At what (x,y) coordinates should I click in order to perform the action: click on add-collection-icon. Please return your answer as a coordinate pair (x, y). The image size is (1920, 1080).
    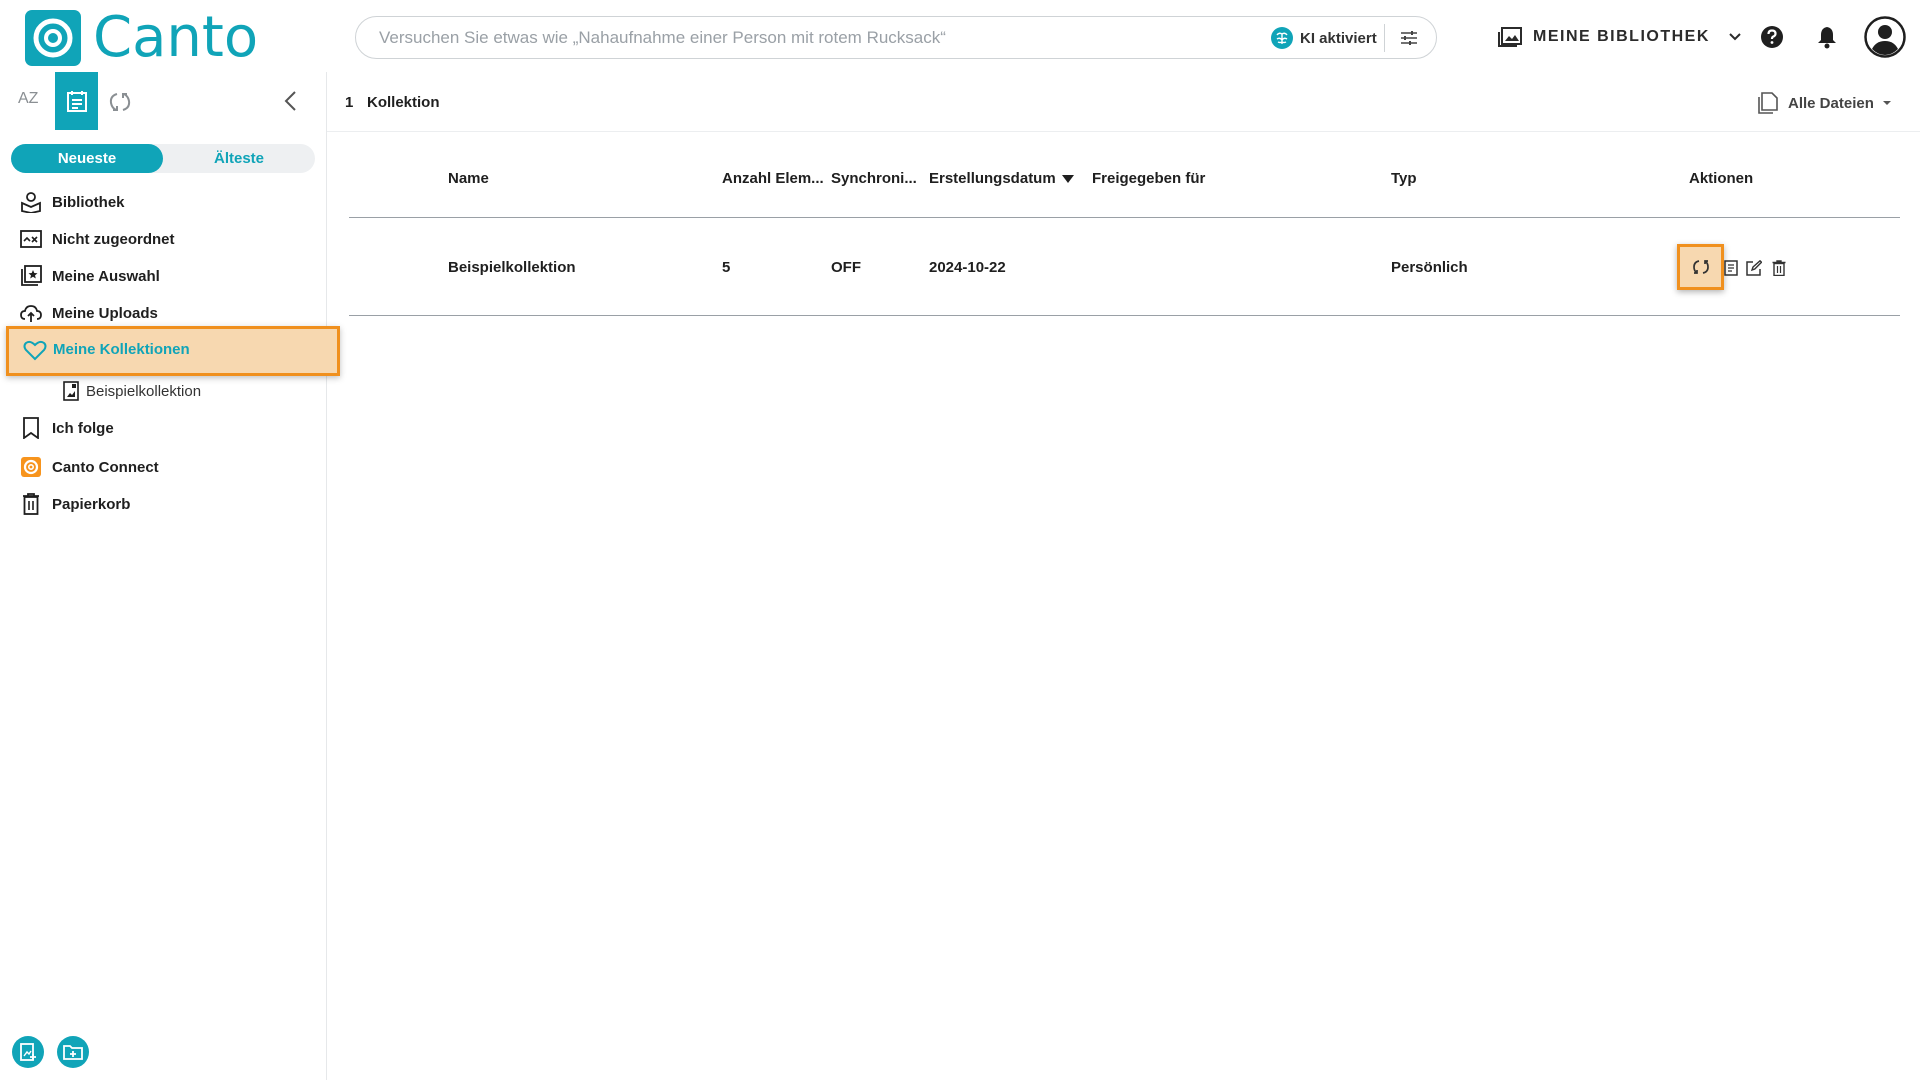
    Looking at the image, I should click on (28, 1052).